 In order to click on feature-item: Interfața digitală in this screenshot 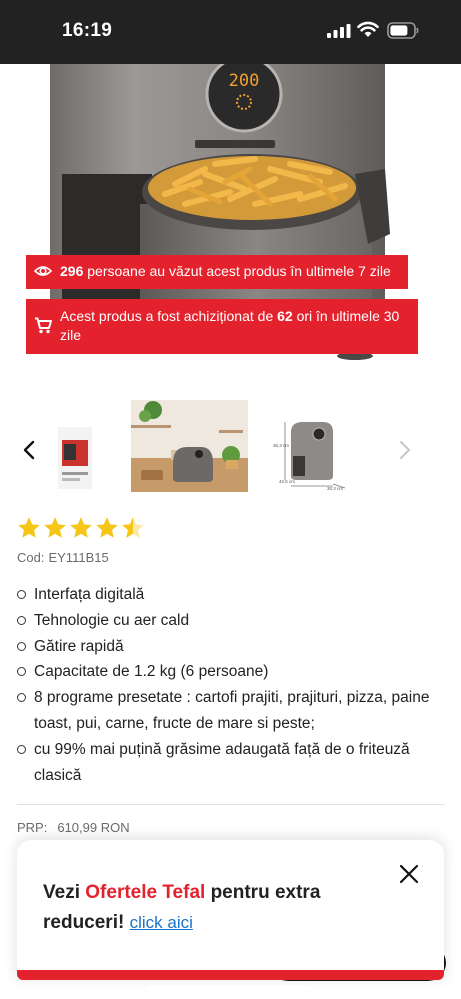, I will do `click(232, 595)`.